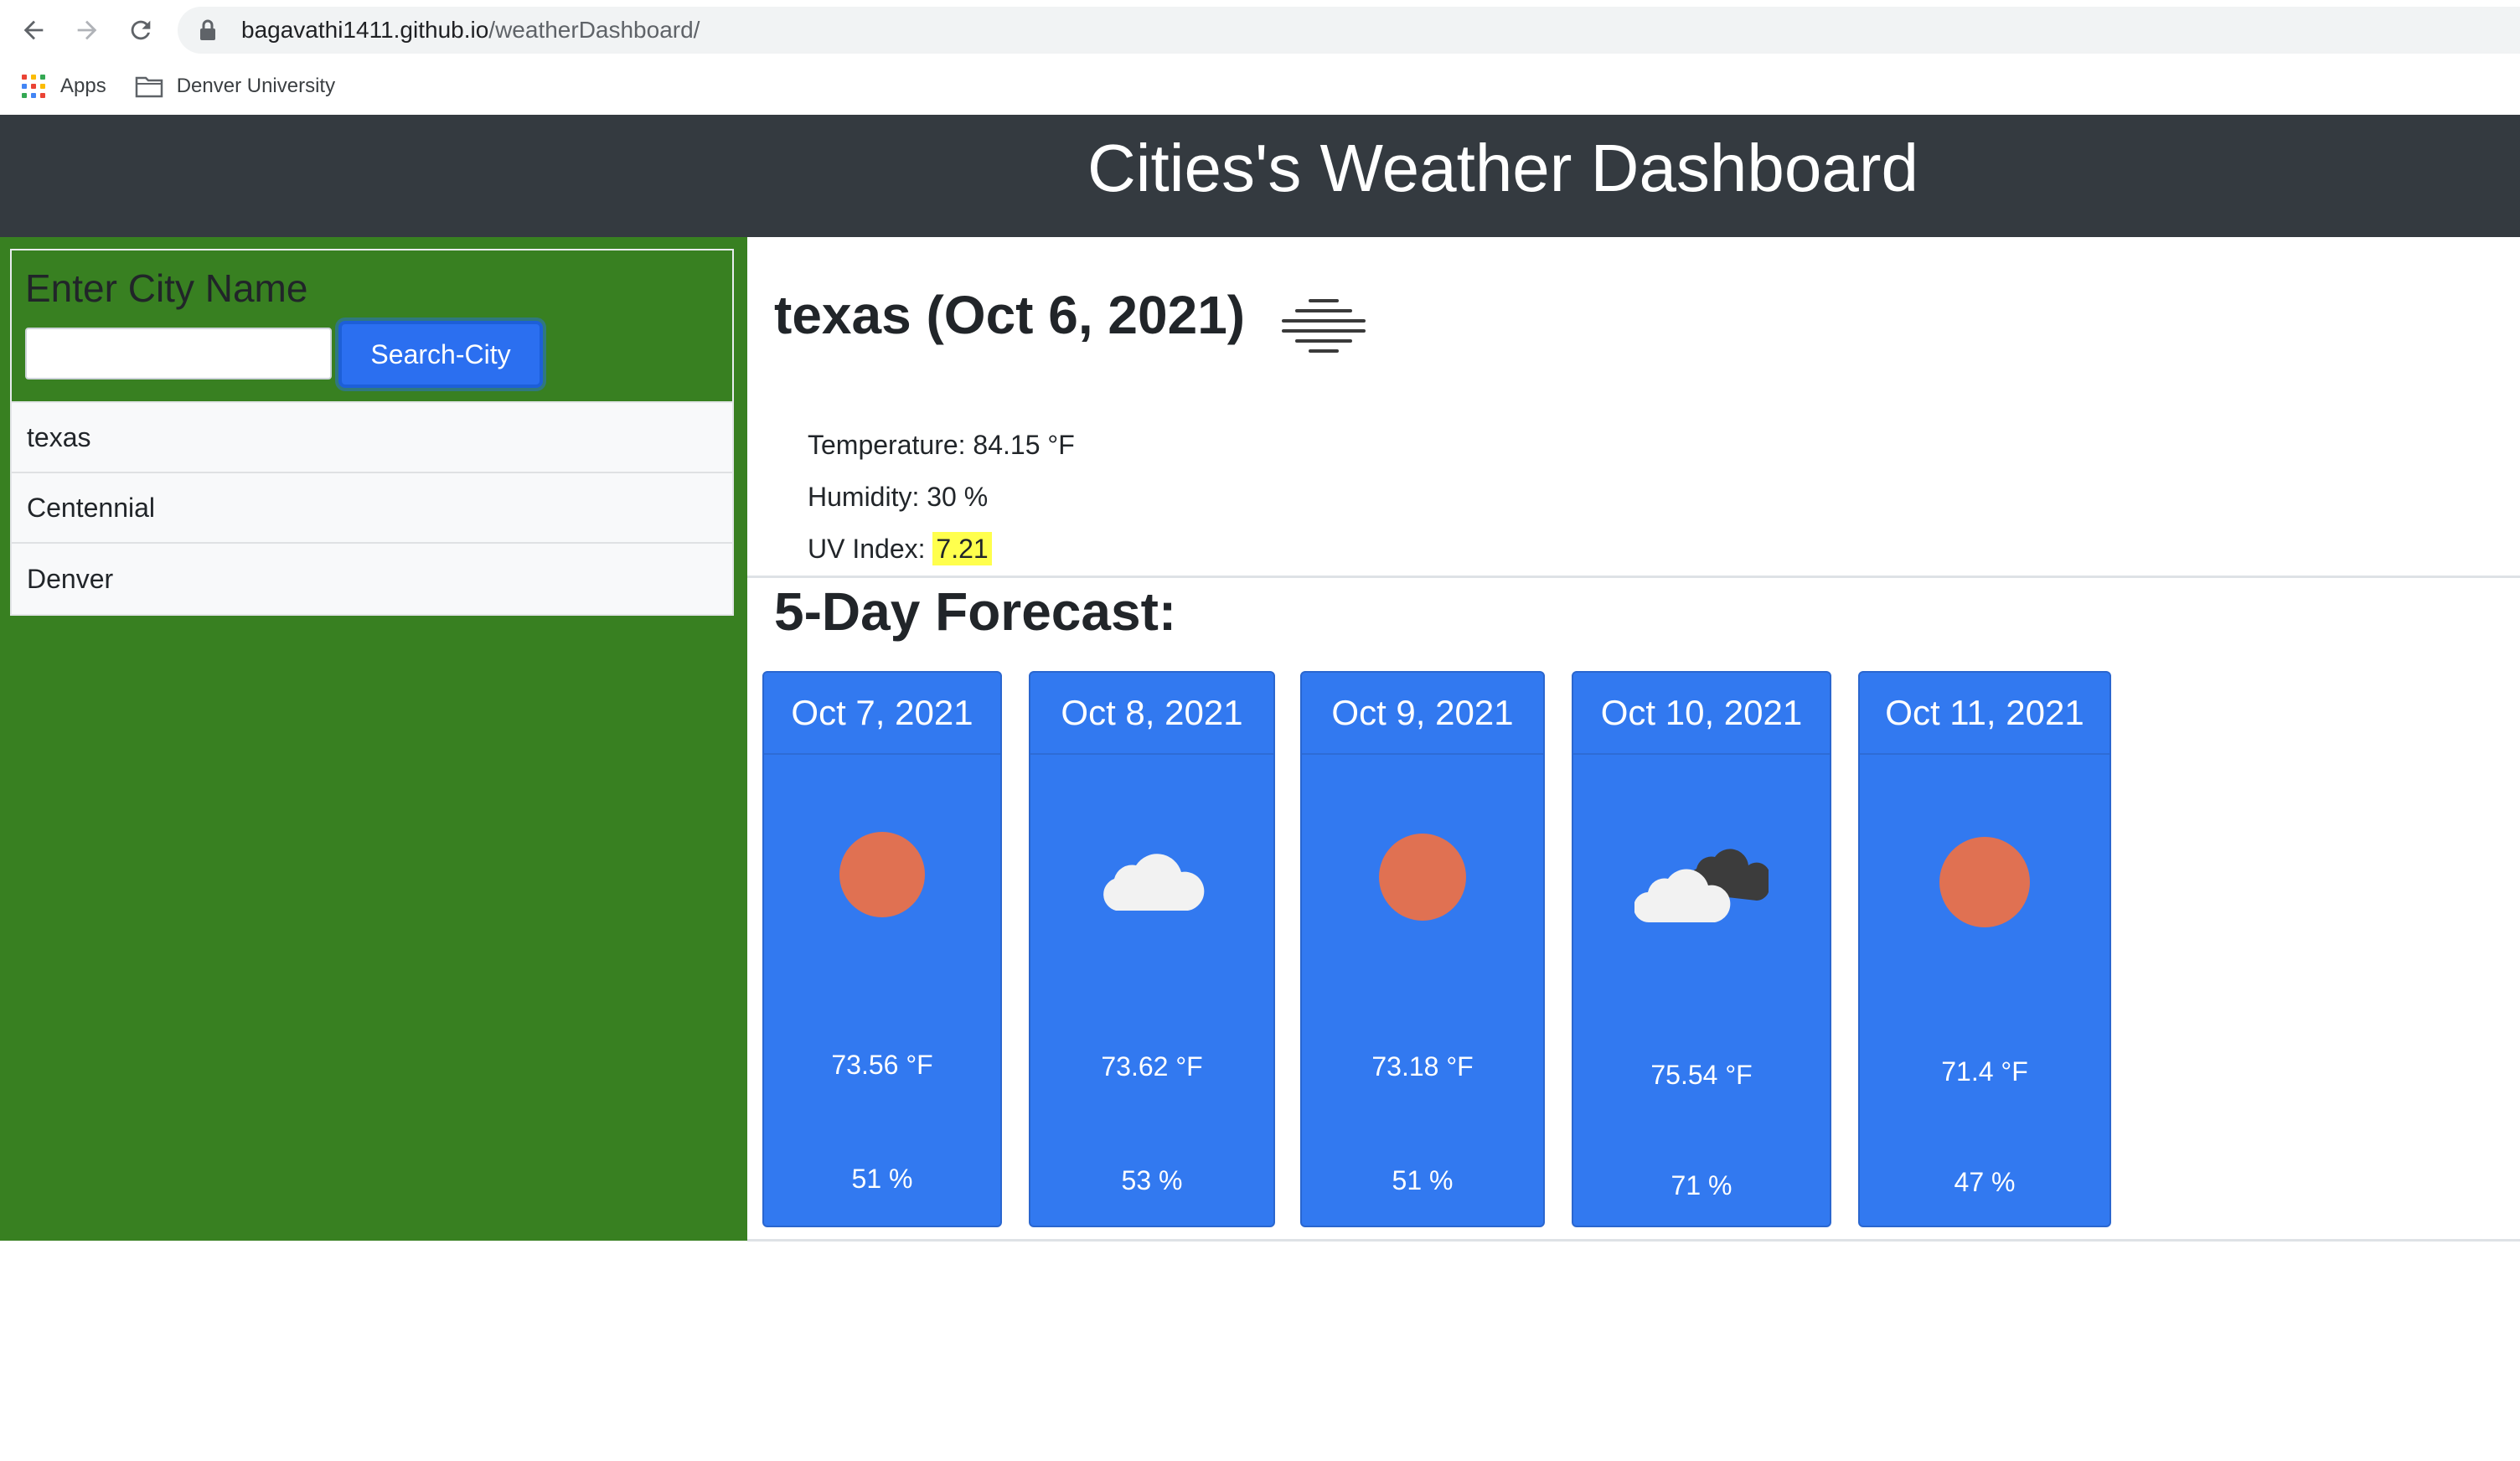 Image resolution: width=2520 pixels, height=1461 pixels. What do you see at coordinates (256, 86) in the screenshot?
I see `bookmark-label: Denver University` at bounding box center [256, 86].